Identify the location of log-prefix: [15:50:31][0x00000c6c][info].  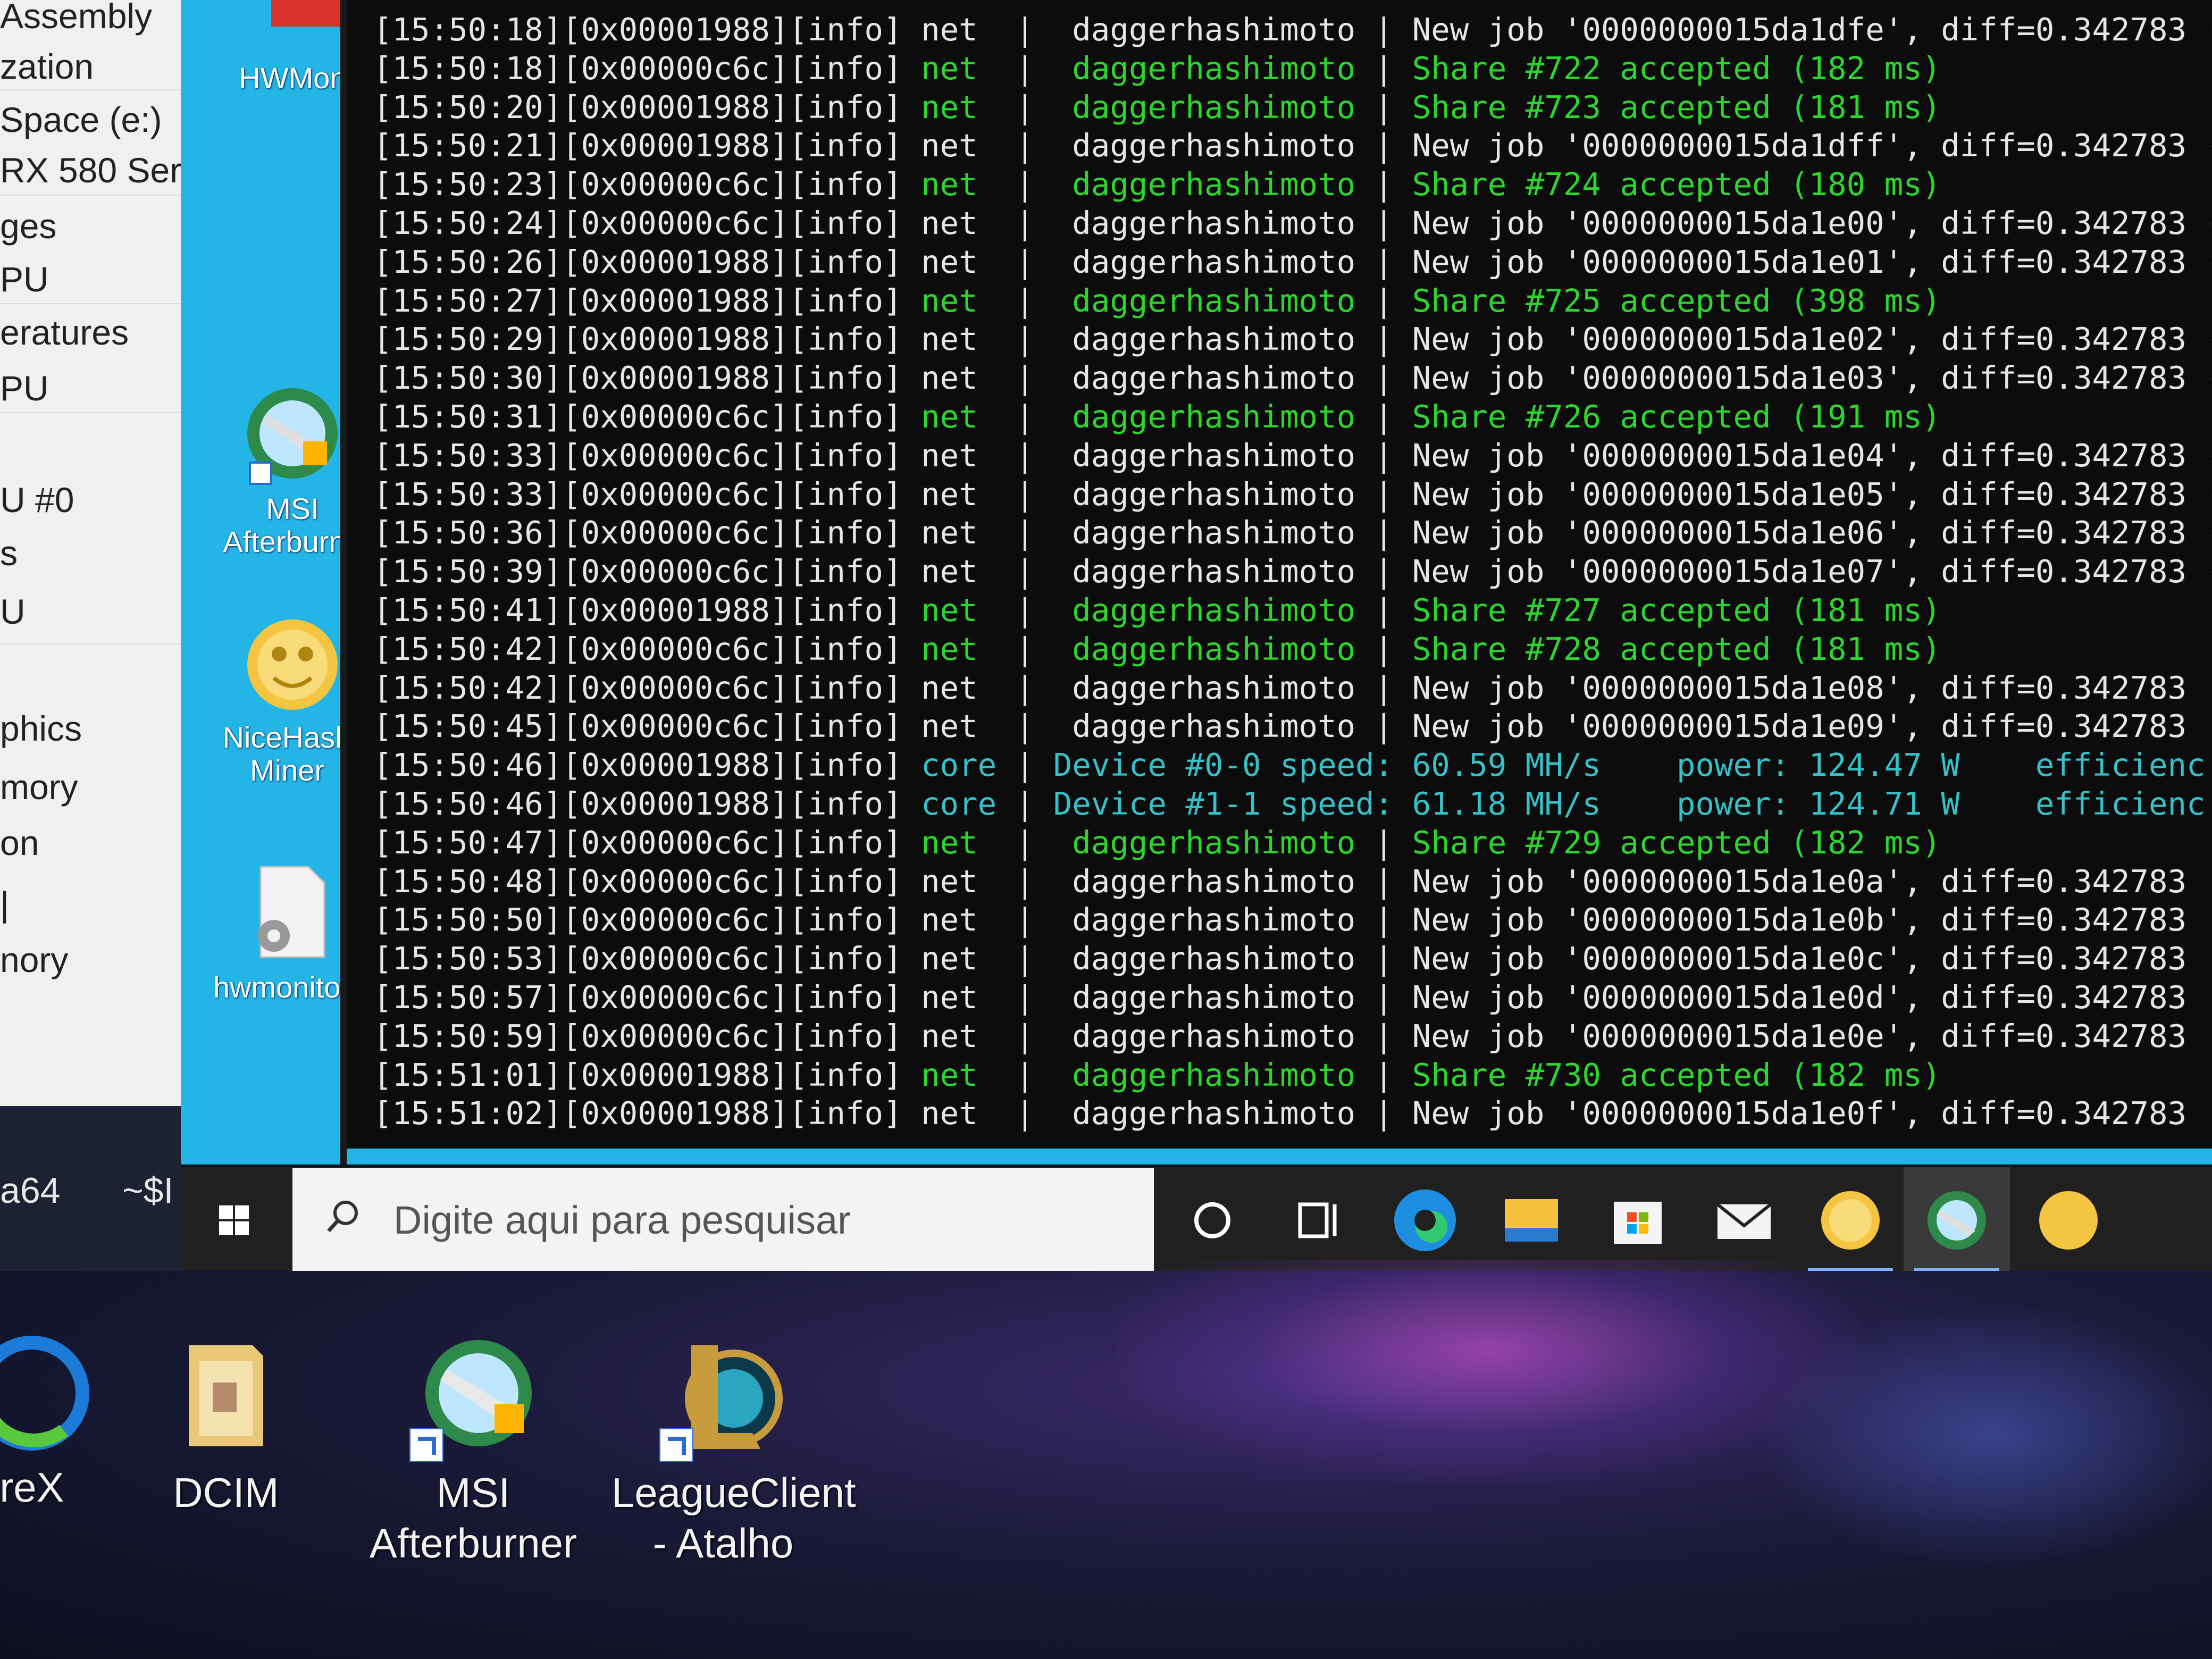
(647, 416).